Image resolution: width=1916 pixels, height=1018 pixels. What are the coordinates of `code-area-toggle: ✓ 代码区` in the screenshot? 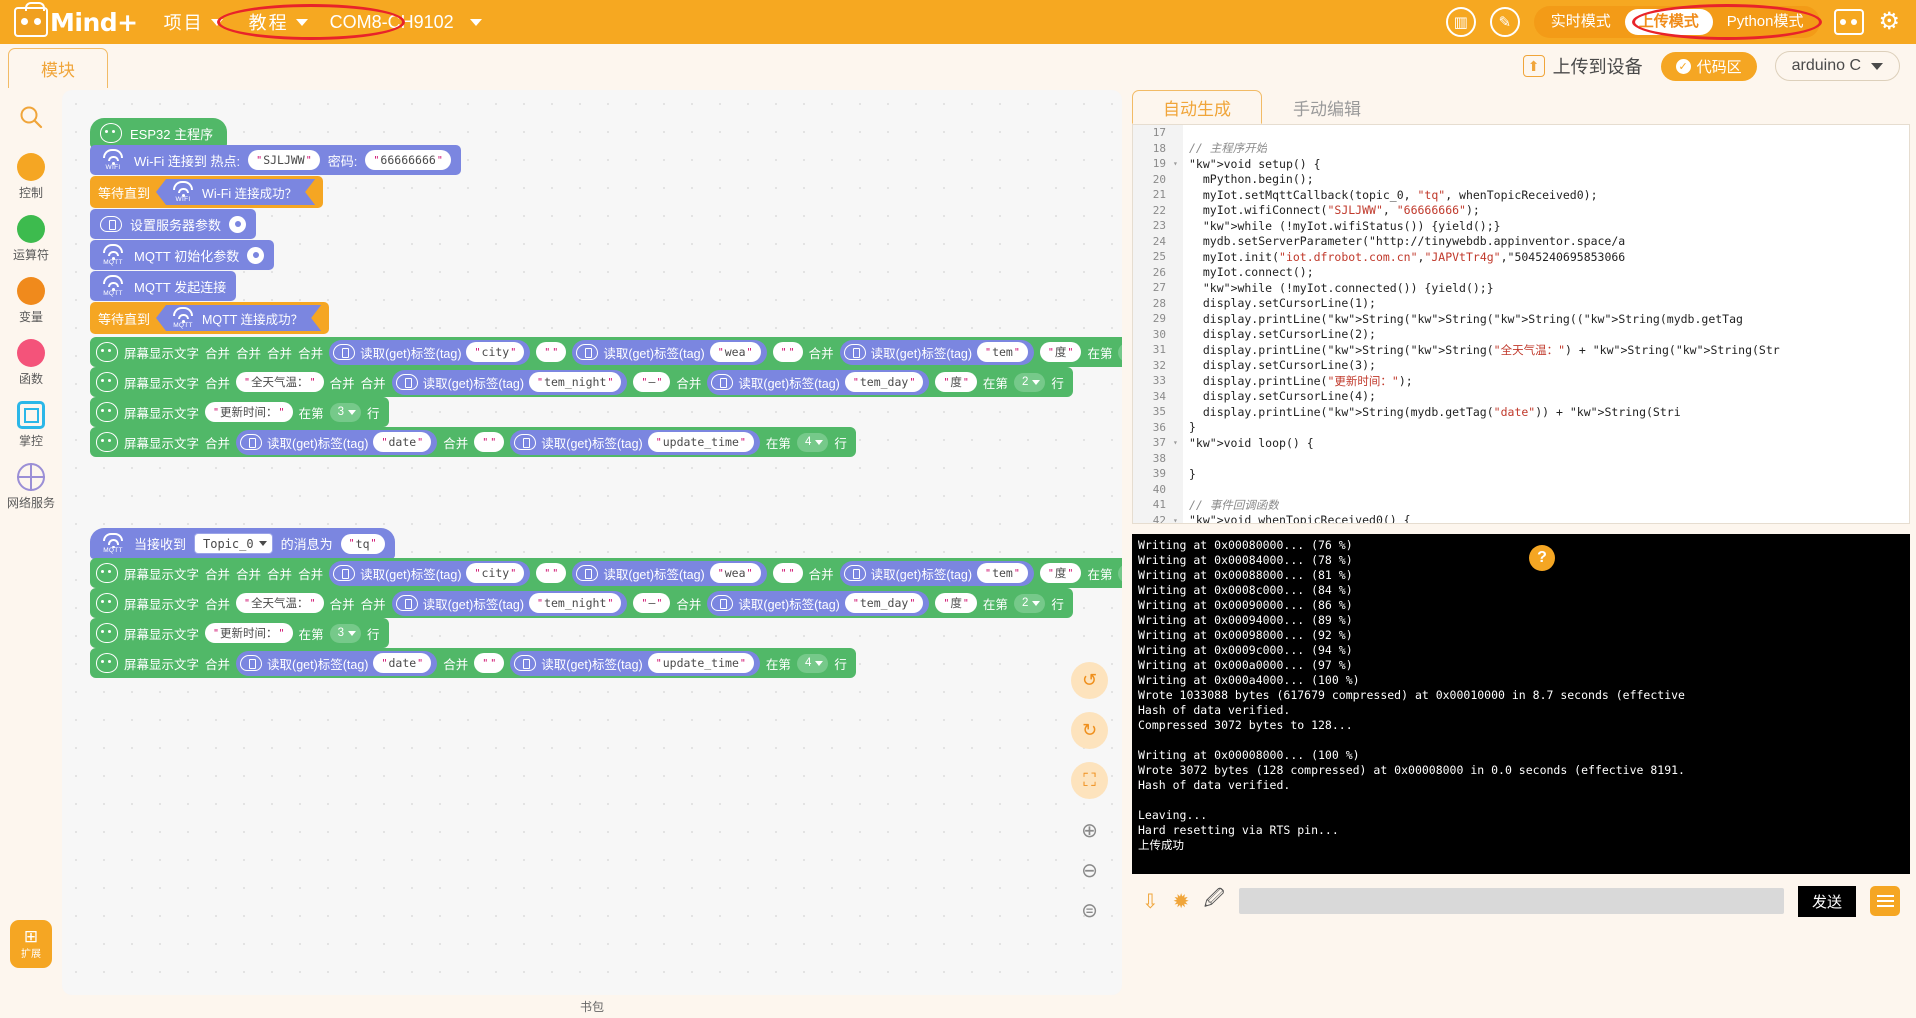 It's located at (1708, 66).